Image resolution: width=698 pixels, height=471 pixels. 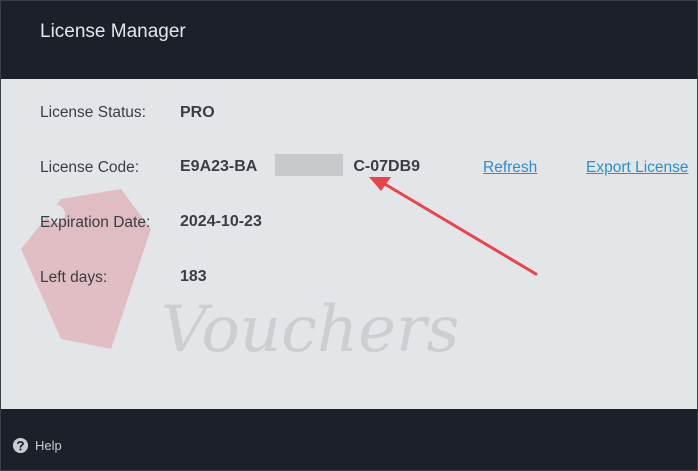 I want to click on window-title: License Manager, so click(x=113, y=31).